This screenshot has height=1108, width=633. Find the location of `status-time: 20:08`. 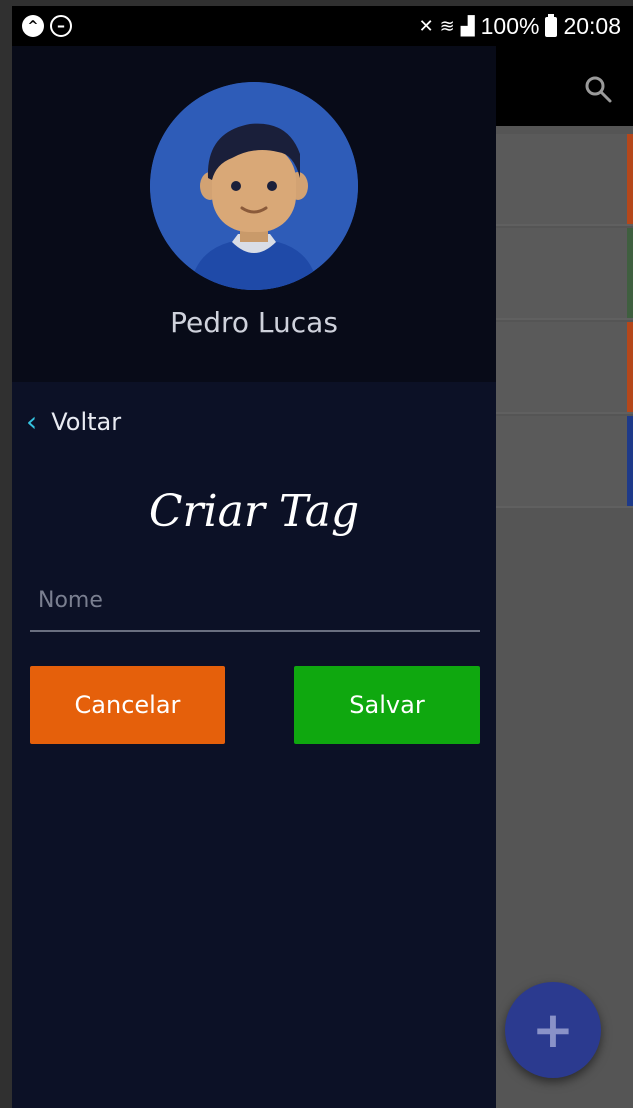

status-time: 20:08 is located at coordinates (592, 26).